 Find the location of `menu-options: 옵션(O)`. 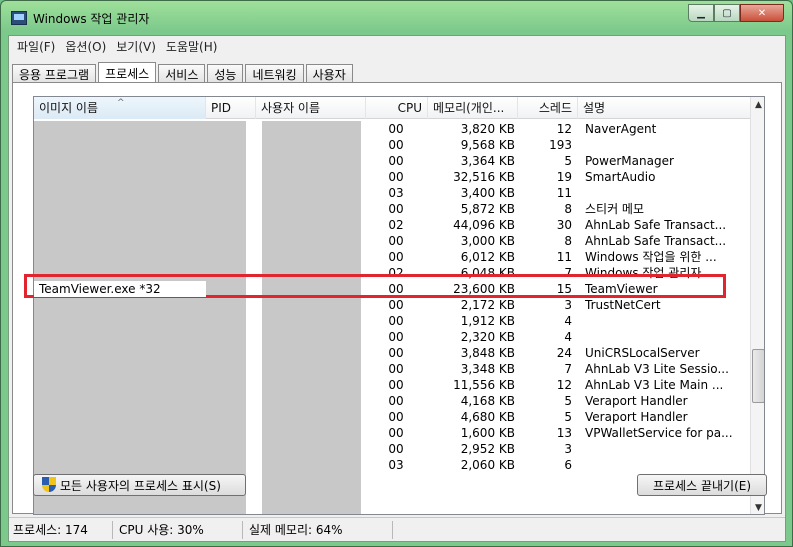

menu-options: 옵션(O) is located at coordinates (85, 46).